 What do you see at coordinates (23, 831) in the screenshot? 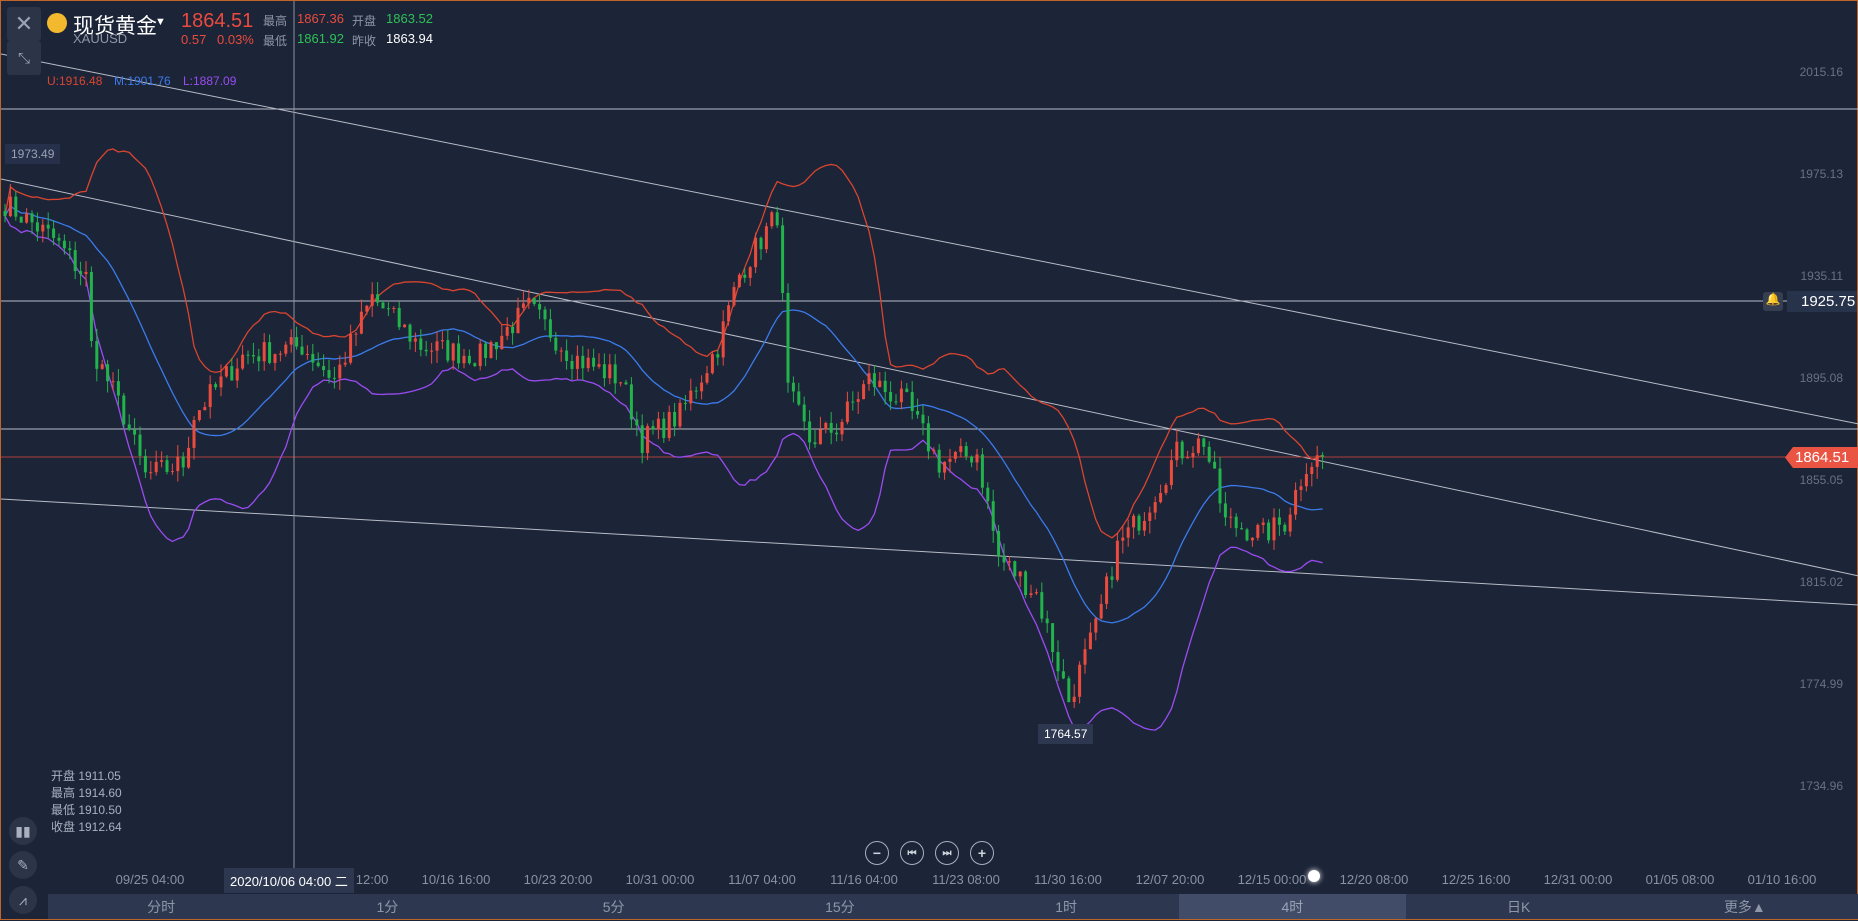
I see `chart-type-button: ▮▮` at bounding box center [23, 831].